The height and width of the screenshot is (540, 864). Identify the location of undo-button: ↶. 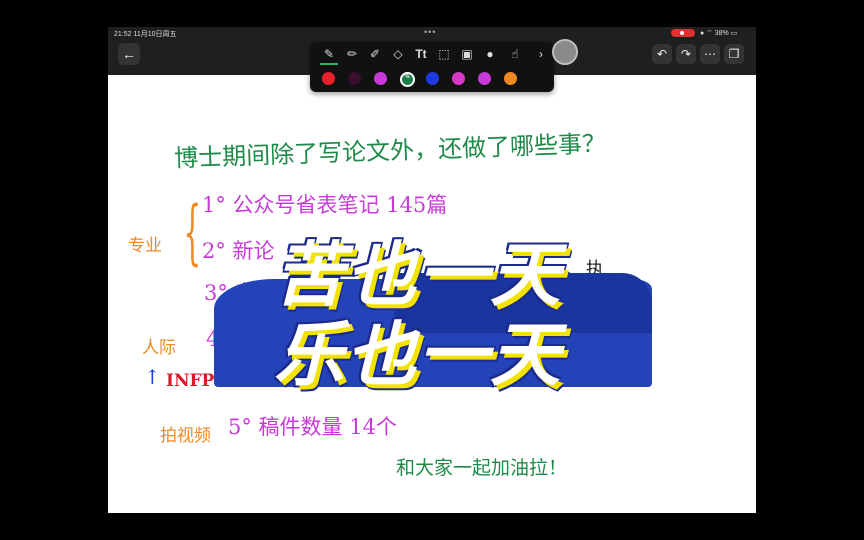
(662, 54).